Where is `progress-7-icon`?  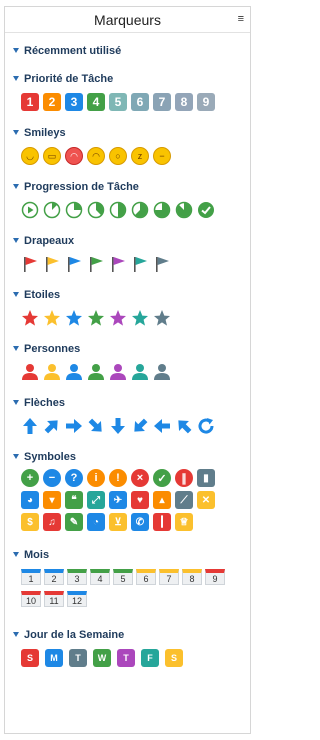
progress-7-icon is located at coordinates (184, 210).